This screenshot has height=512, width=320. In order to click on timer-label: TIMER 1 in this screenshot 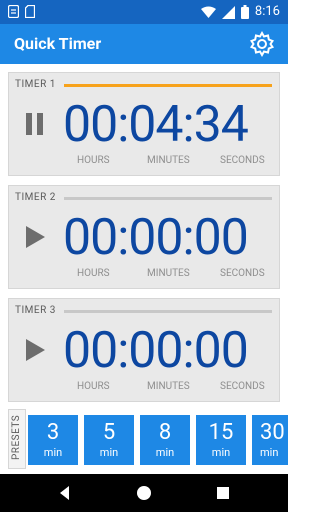, I will do `click(35, 84)`.